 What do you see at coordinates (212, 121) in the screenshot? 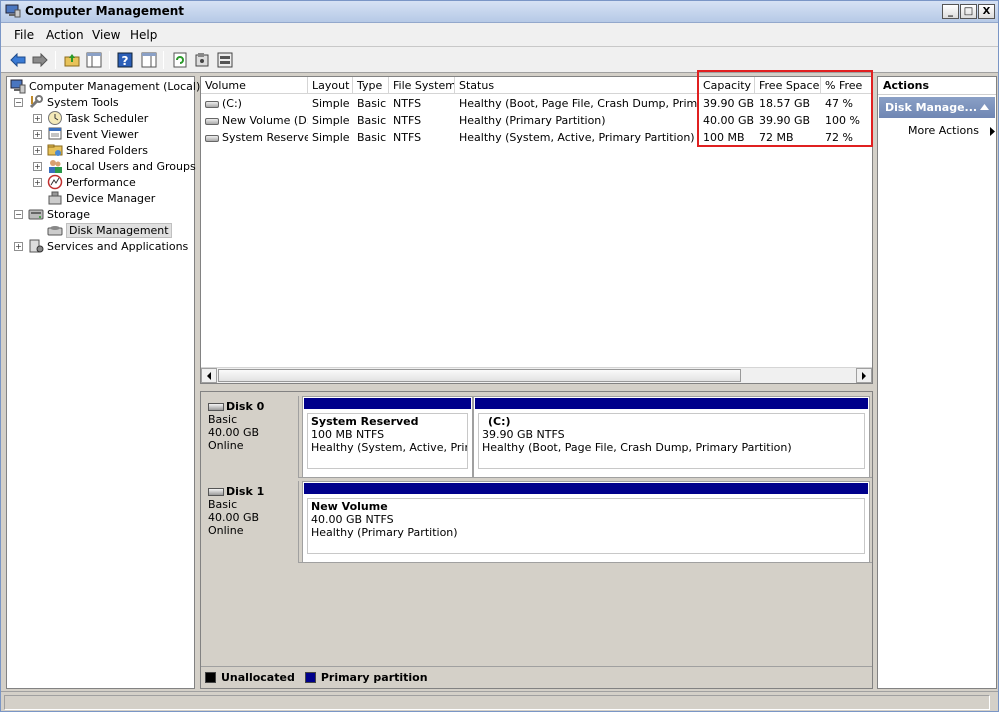
I see `drive-icon` at bounding box center [212, 121].